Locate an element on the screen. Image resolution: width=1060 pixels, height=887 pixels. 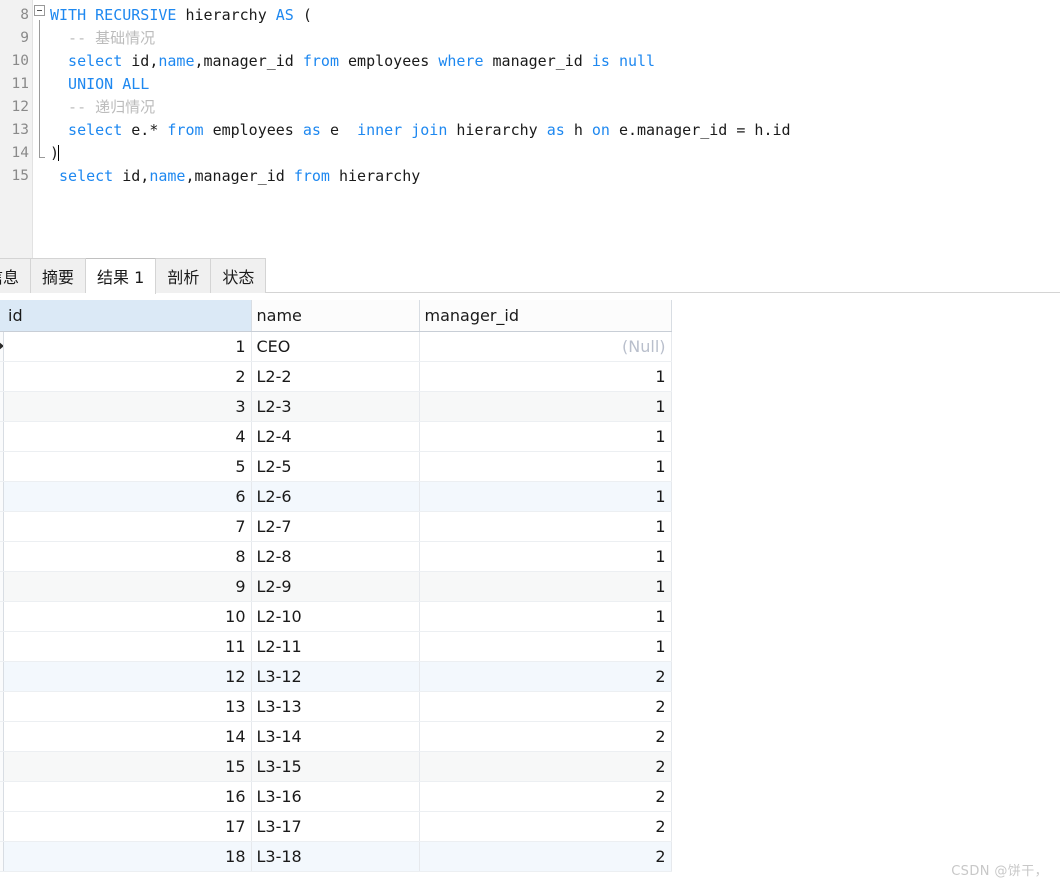
code-line: UNION ALL is located at coordinates (555, 84).